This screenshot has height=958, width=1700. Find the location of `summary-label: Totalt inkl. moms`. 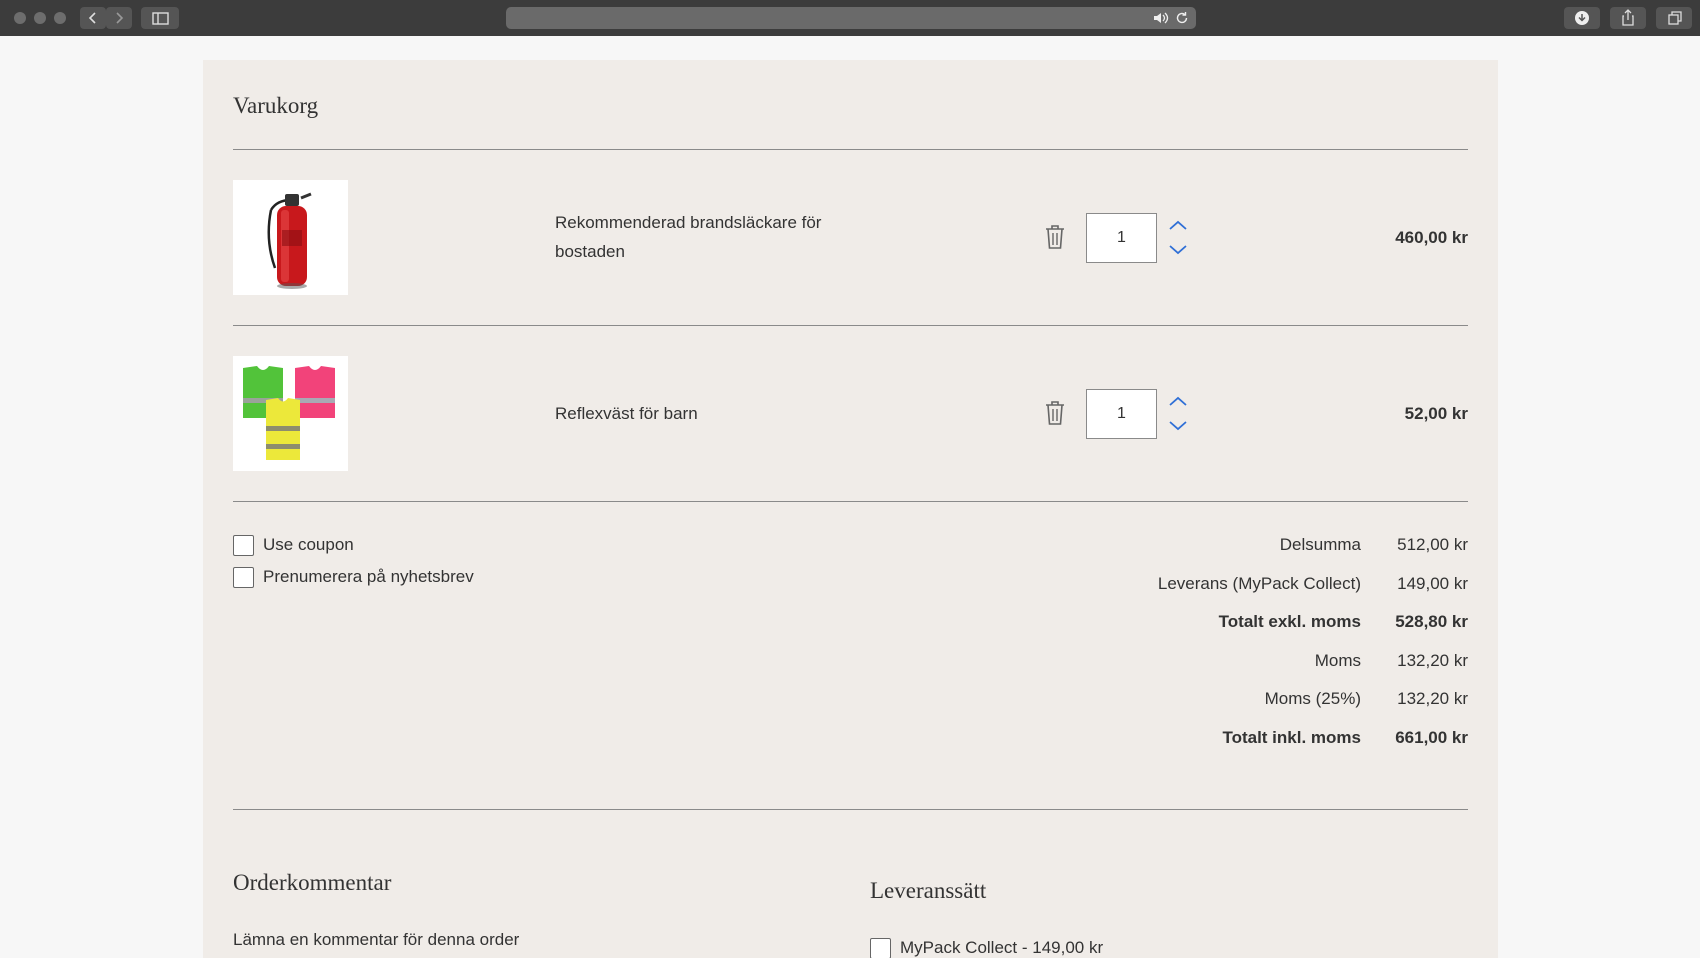

summary-label: Totalt inkl. moms is located at coordinates (1291, 737).